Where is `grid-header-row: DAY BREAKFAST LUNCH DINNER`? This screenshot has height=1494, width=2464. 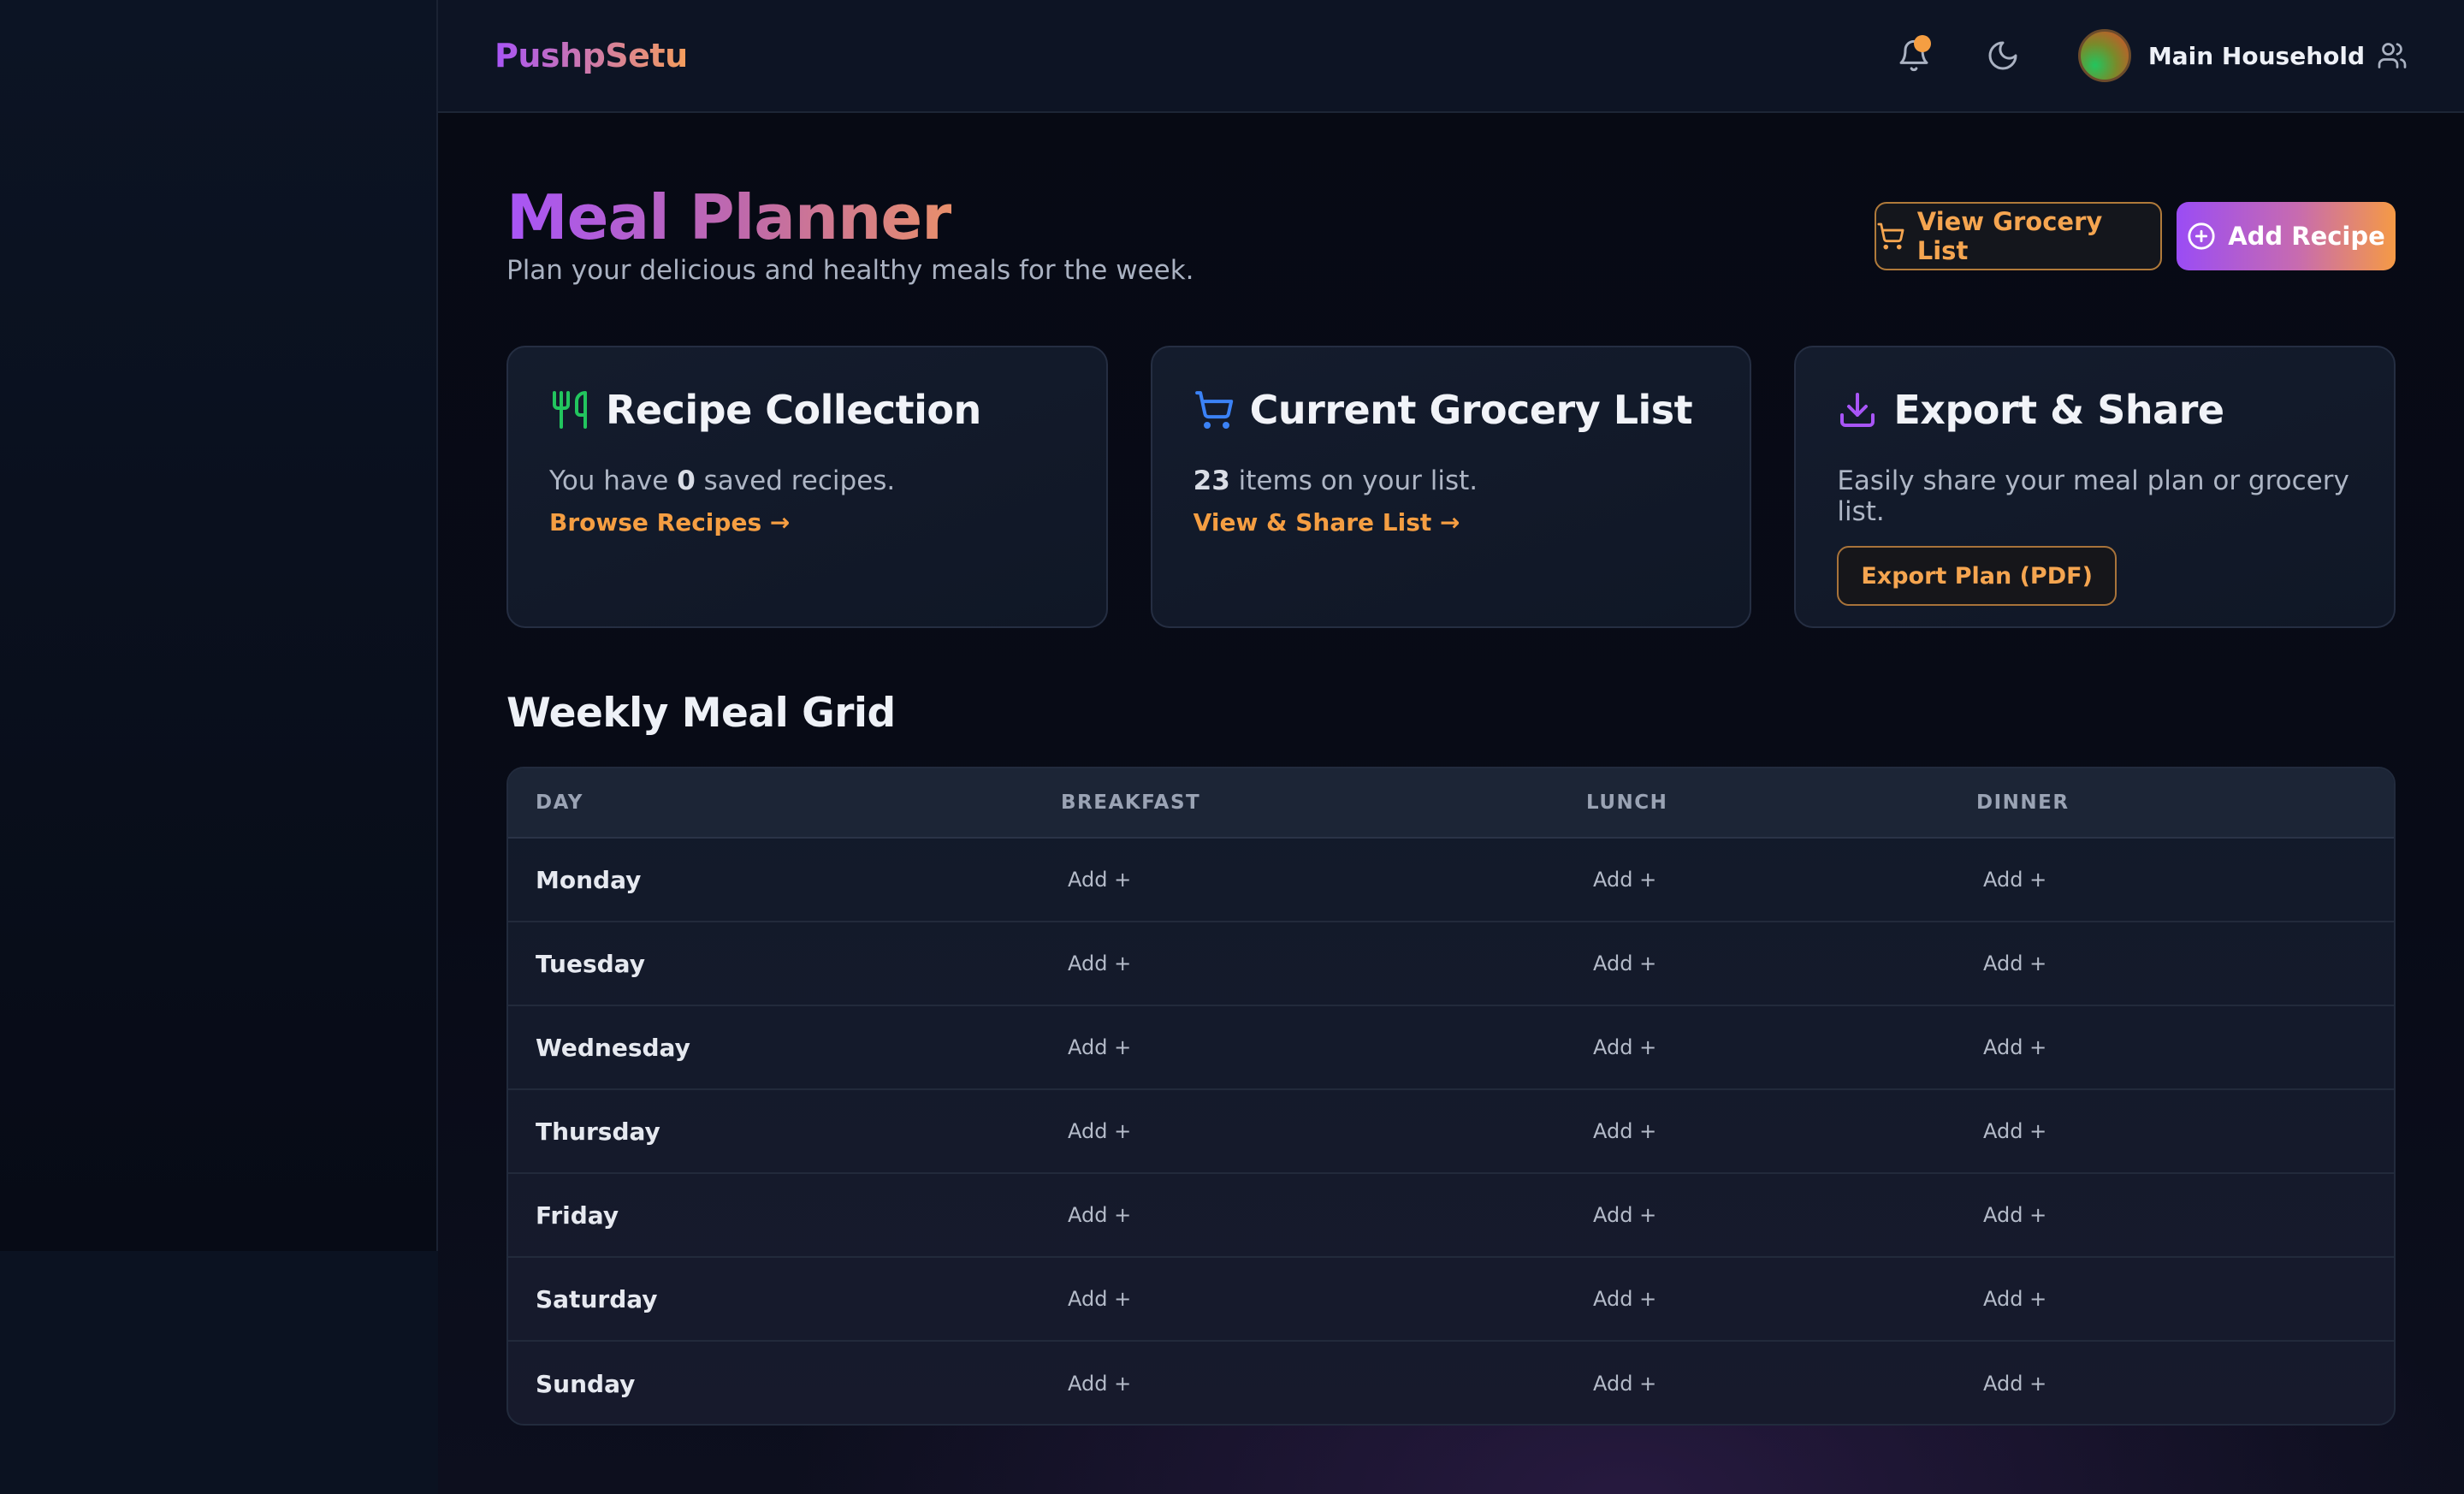 grid-header-row: DAY BREAKFAST LUNCH DINNER is located at coordinates (1451, 804).